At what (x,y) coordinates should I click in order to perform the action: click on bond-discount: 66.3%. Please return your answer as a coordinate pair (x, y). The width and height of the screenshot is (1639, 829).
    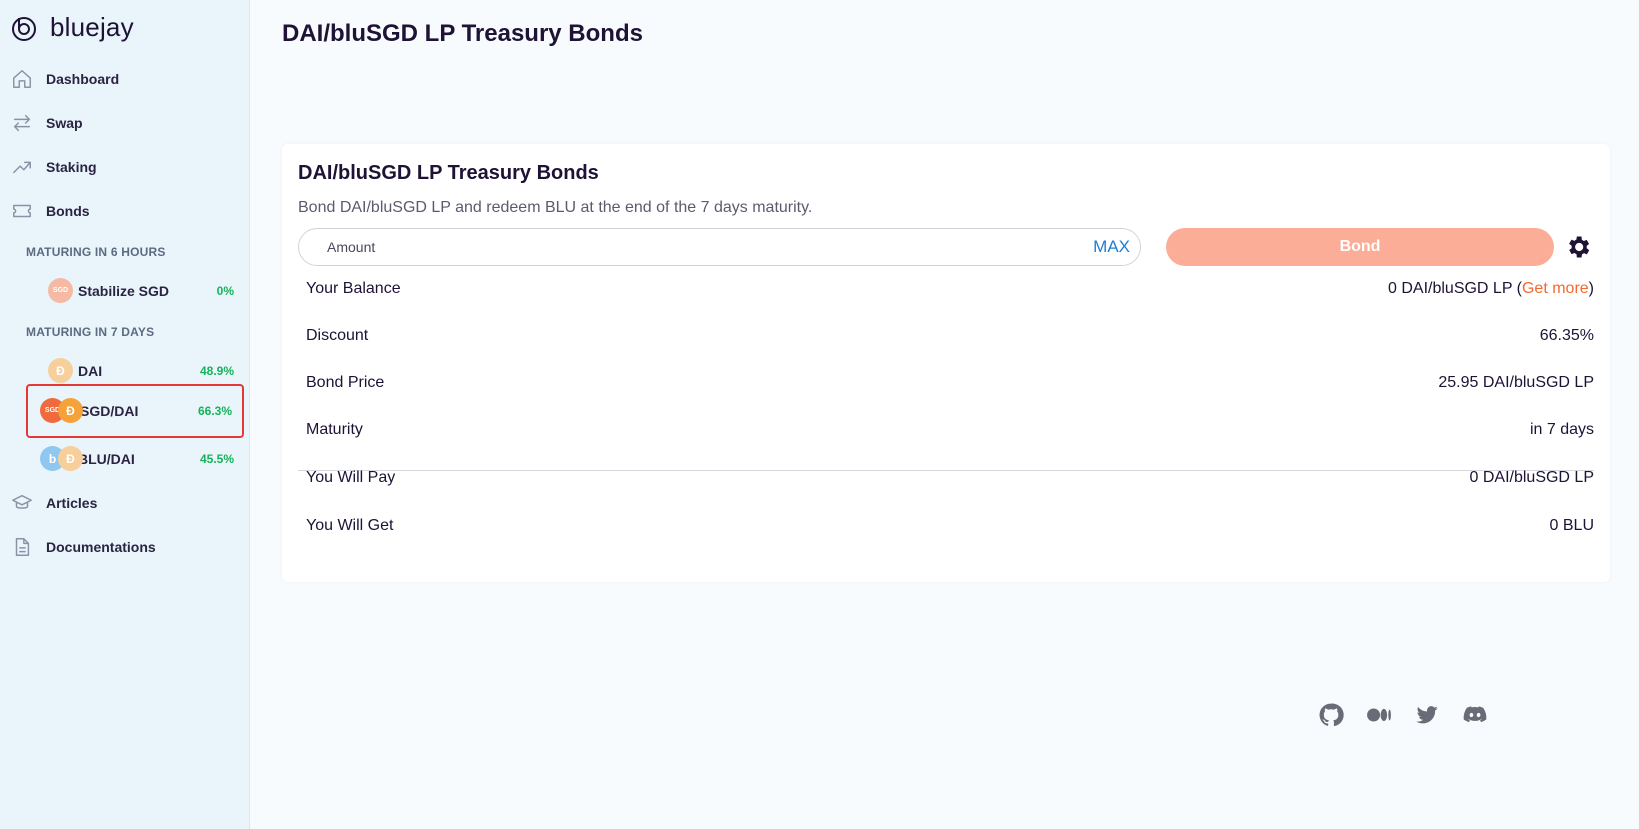
    Looking at the image, I should click on (214, 411).